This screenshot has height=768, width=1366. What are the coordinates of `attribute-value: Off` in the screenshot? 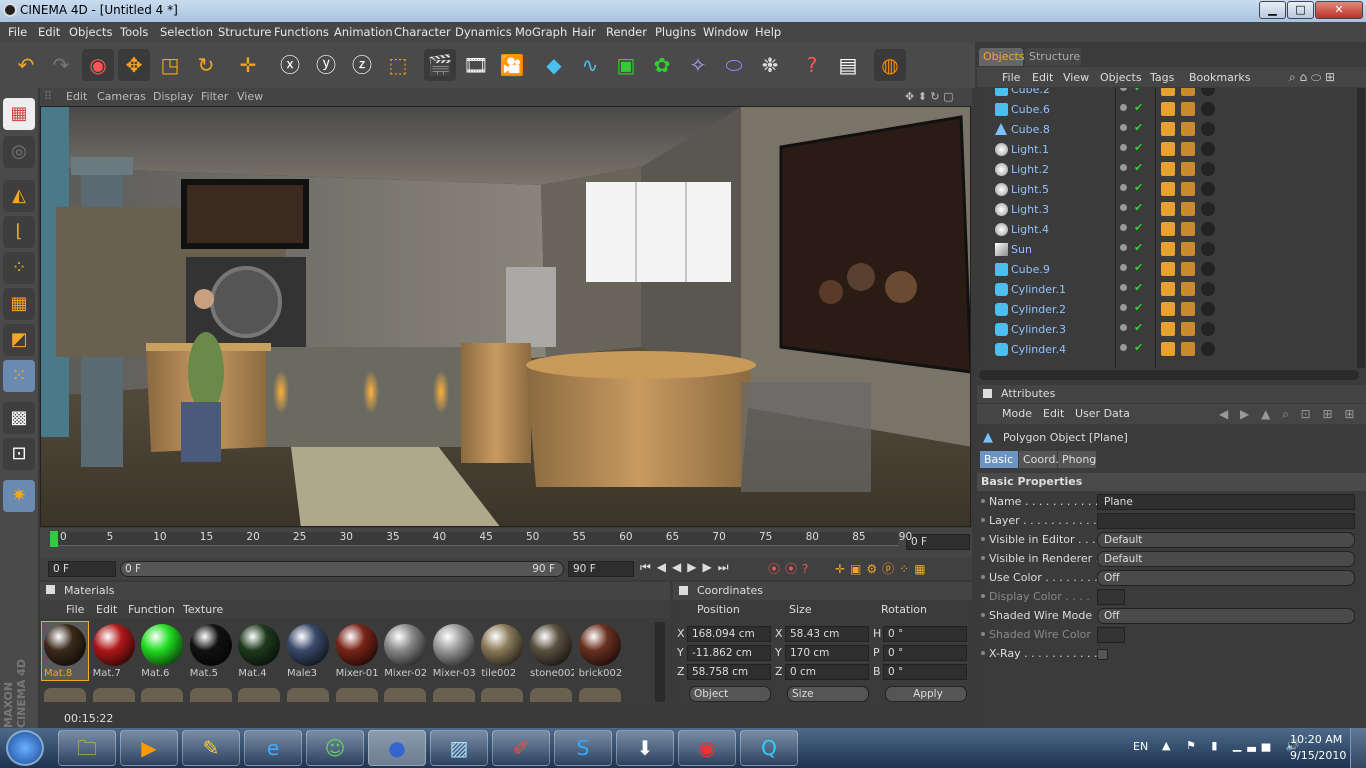 It's located at (1226, 616).